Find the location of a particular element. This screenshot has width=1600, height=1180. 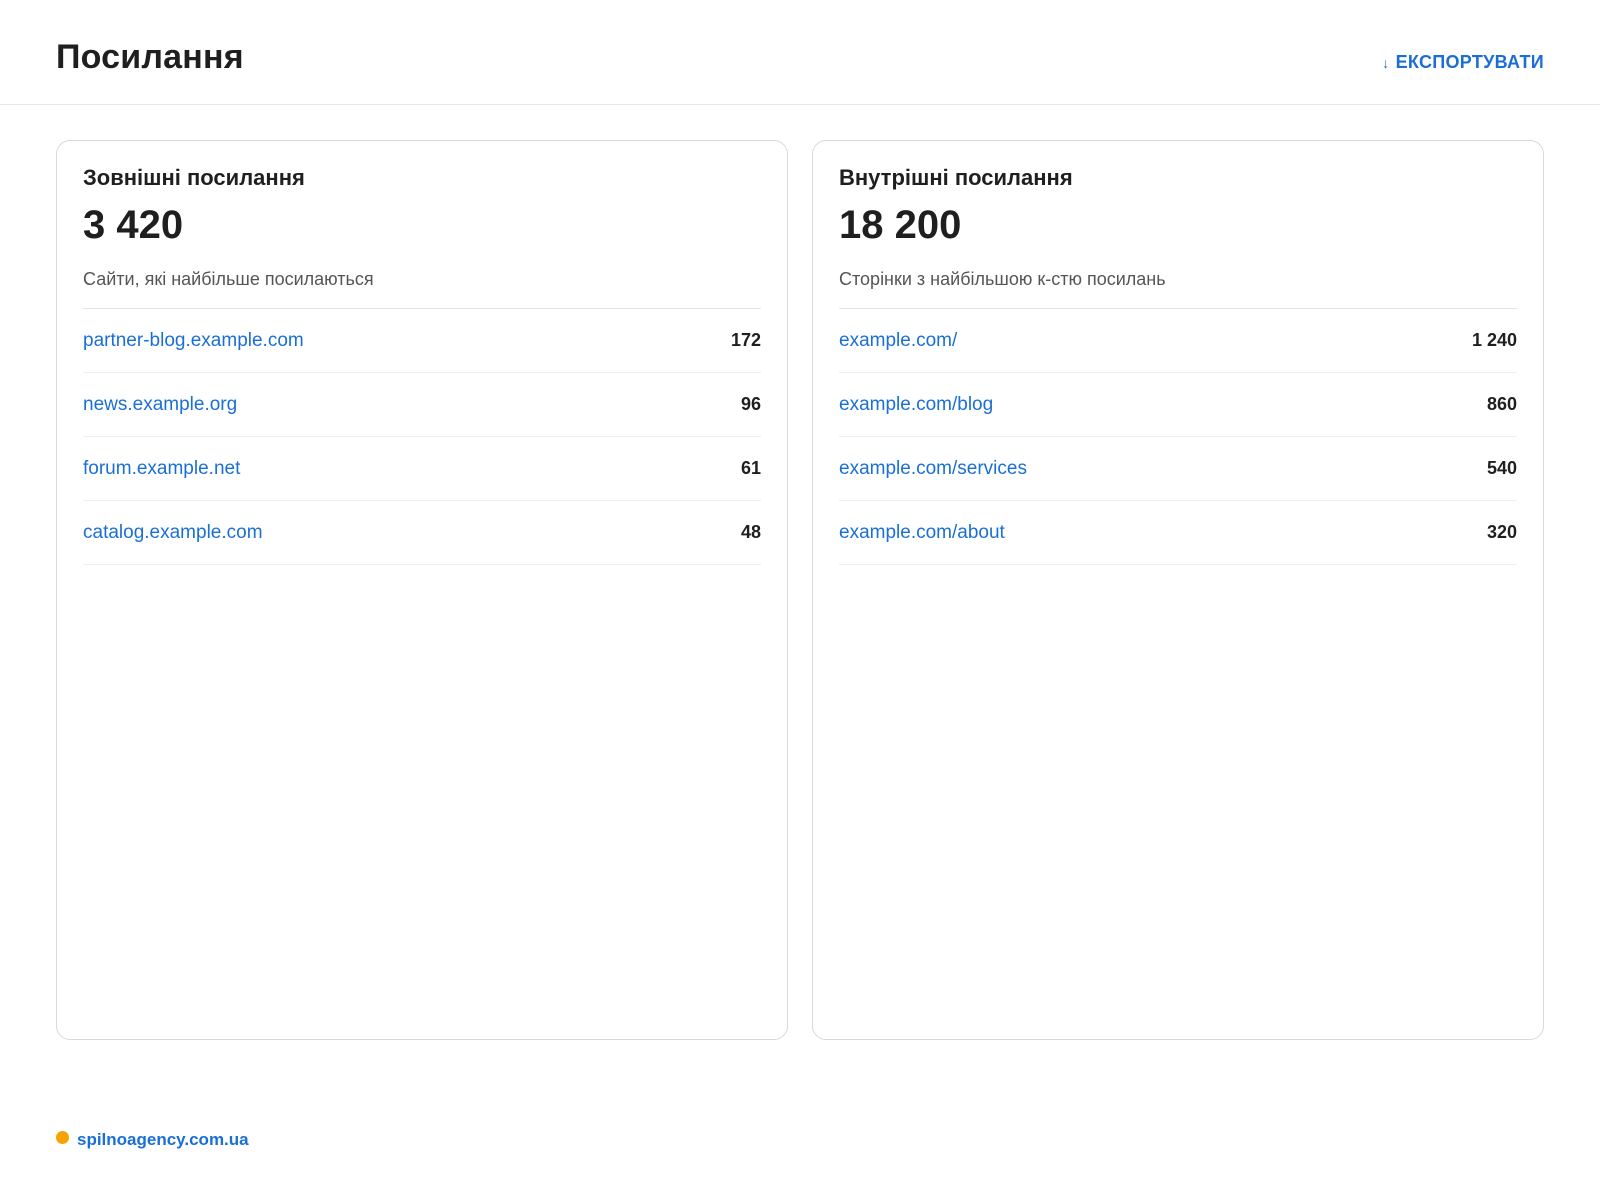

footer-brand: spilnoagency.com.ua is located at coordinates (163, 1140).